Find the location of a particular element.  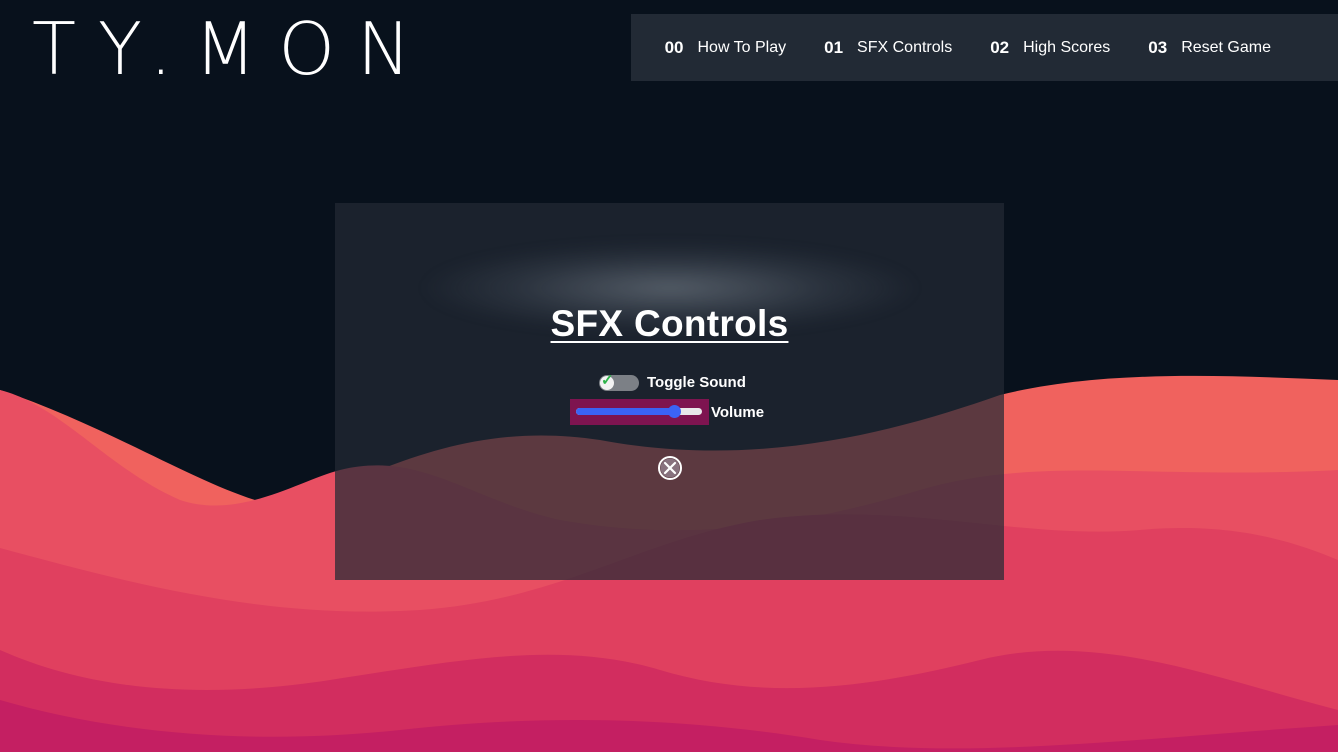

circle-x-icon is located at coordinates (670, 468).